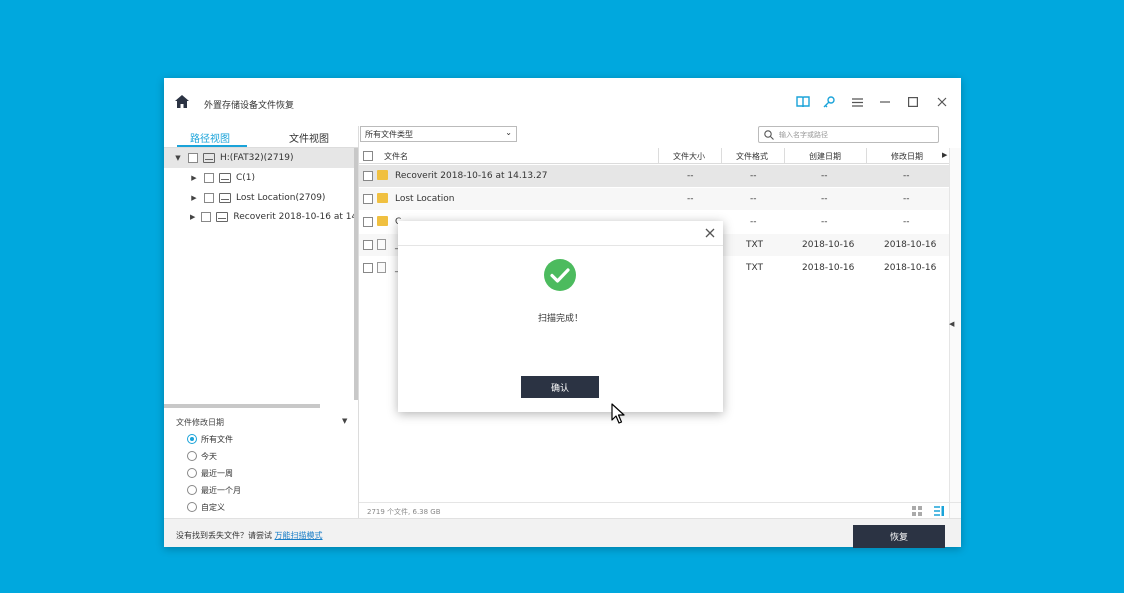  What do you see at coordinates (299, 535) in the screenshot?
I see `deep-scan-link: 万能扫描模式` at bounding box center [299, 535].